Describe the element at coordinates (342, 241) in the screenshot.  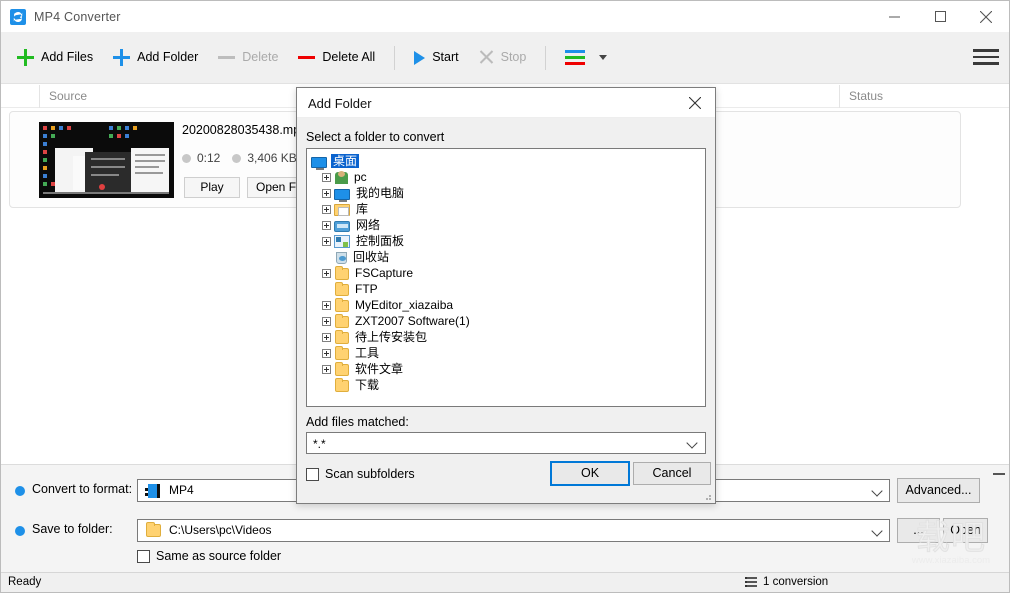
I see `controlpanel-icon` at that location.